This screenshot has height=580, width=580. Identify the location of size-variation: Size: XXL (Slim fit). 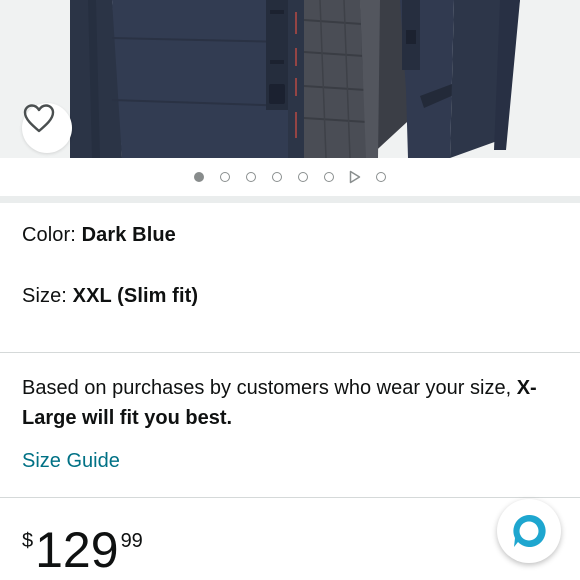
(110, 296).